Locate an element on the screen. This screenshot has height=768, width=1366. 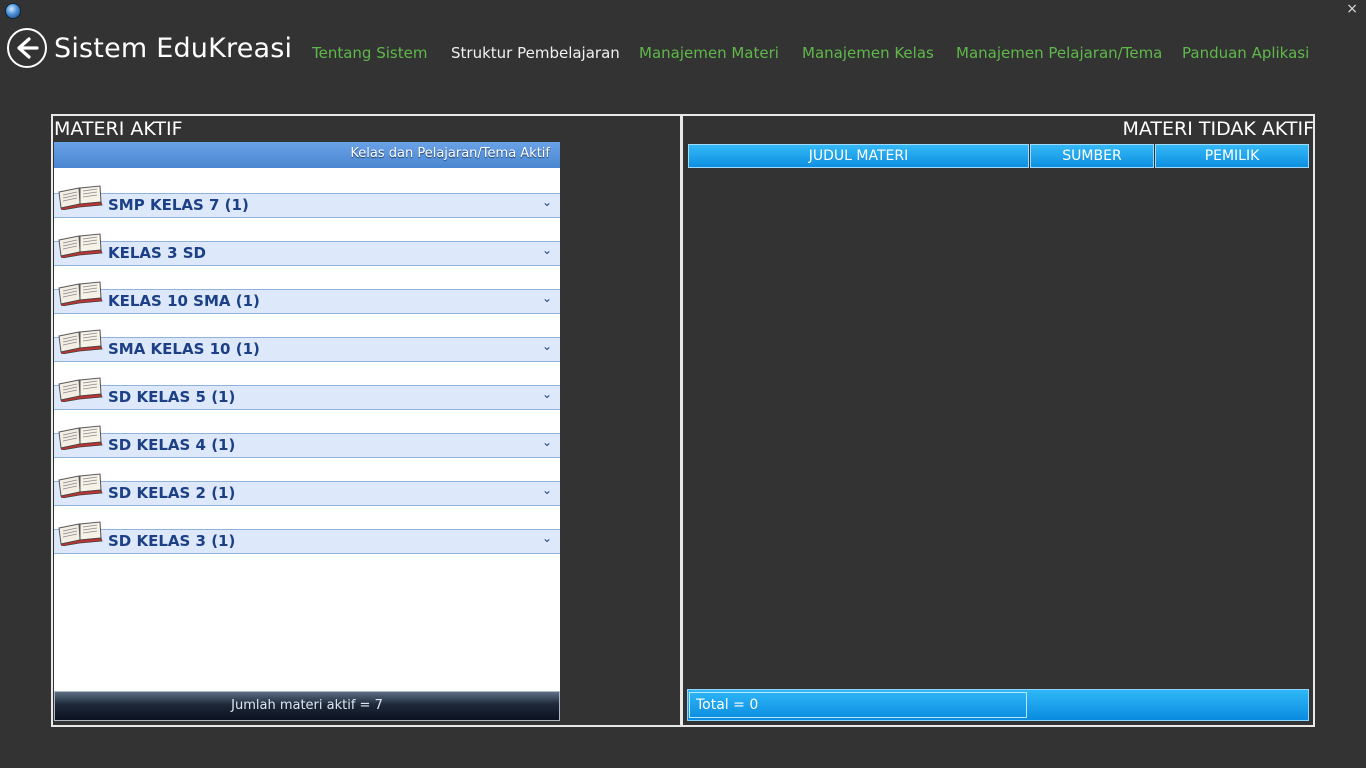
column-header-sumber: SUMBER is located at coordinates (1092, 156).